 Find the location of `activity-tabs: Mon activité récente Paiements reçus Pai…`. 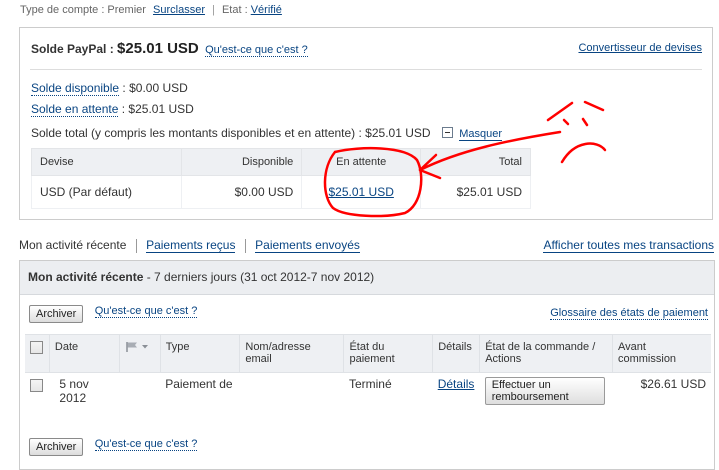

activity-tabs: Mon activité récente Paiements reçus Pai… is located at coordinates (189, 245).